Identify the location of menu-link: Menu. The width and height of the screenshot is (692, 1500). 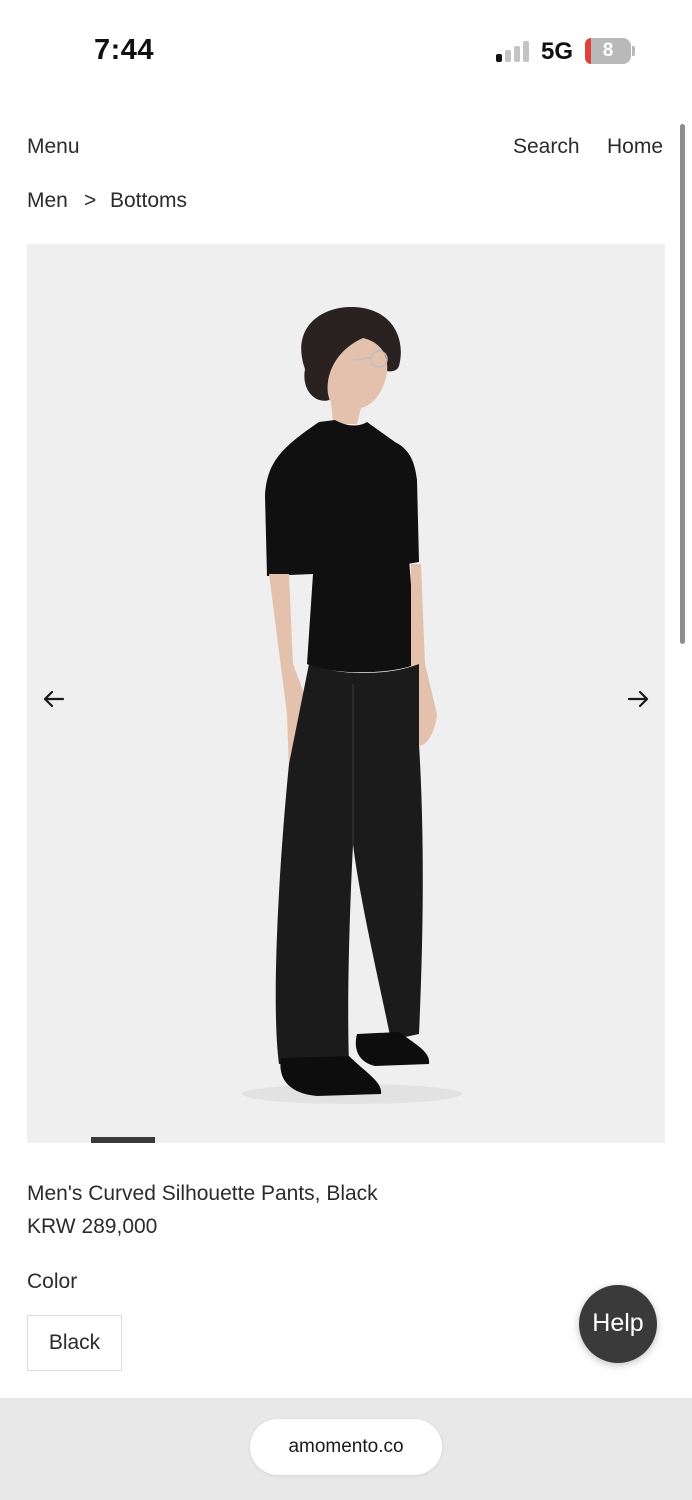
(53, 147).